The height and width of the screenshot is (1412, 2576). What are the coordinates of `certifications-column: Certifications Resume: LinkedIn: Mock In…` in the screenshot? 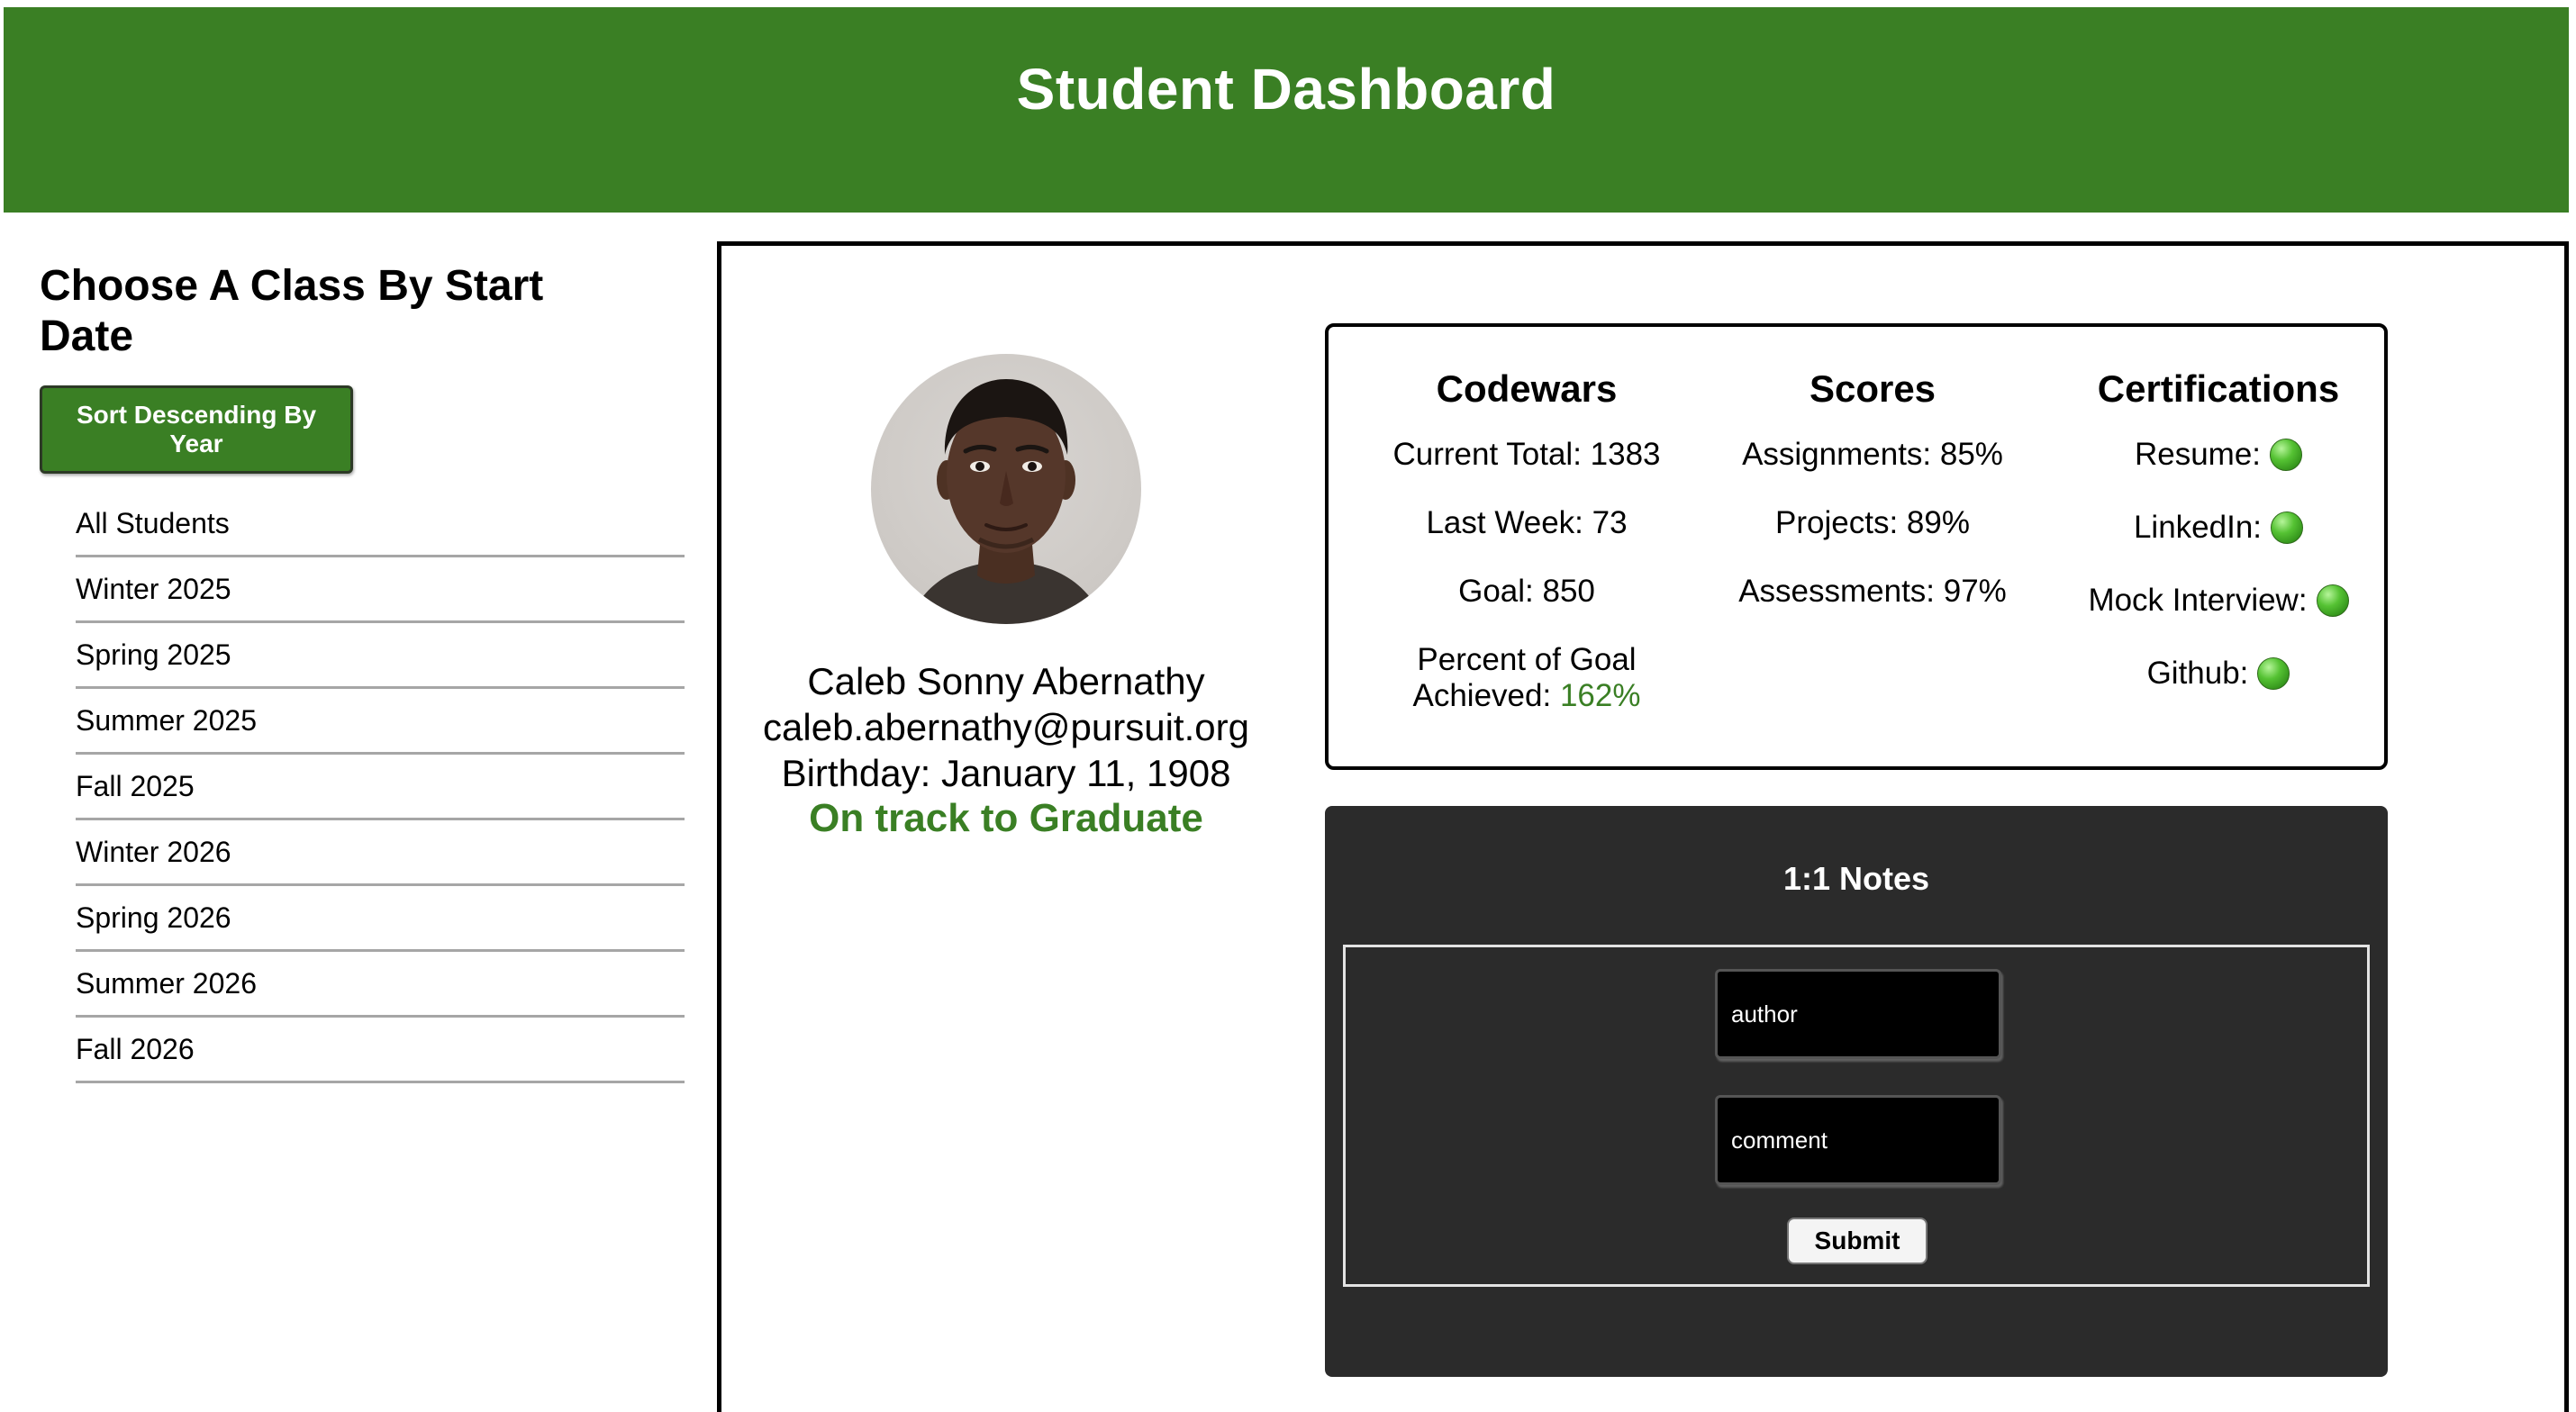 It's located at (2218, 548).